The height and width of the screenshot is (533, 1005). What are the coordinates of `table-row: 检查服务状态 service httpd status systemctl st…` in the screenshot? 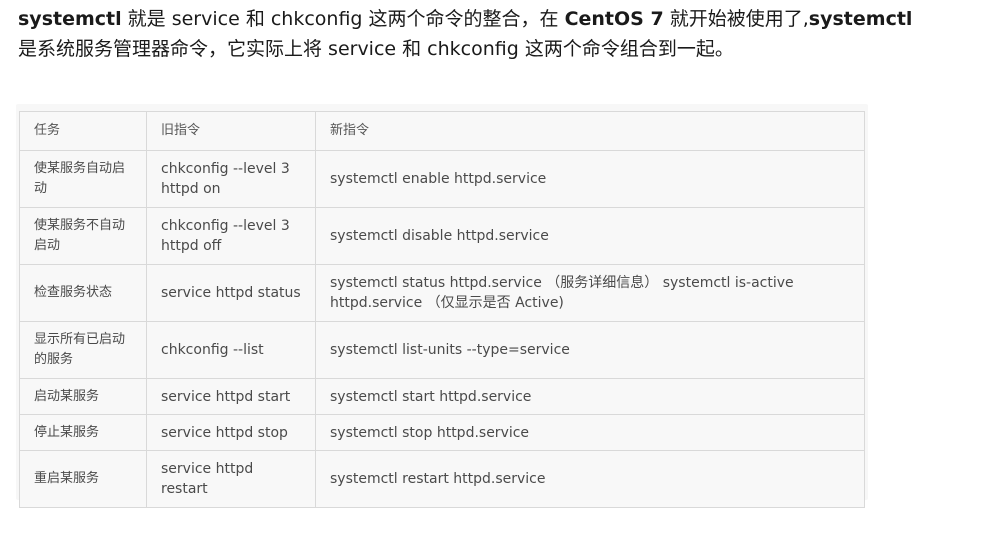 It's located at (442, 293).